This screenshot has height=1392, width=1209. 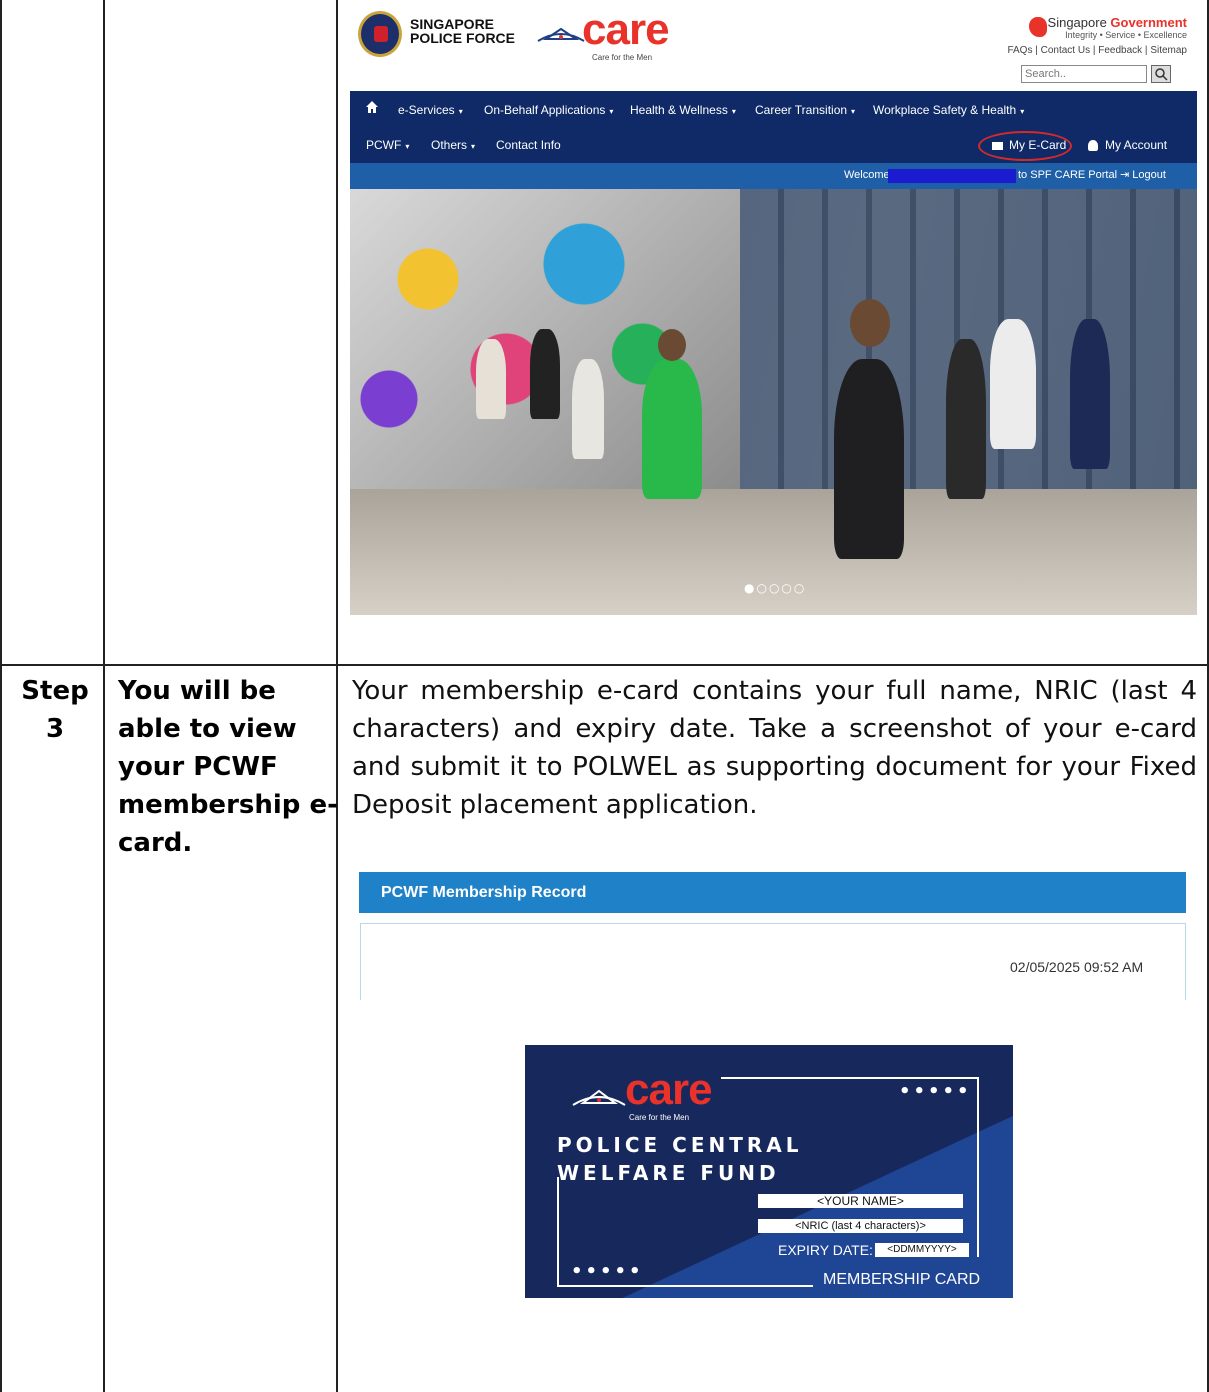 I want to click on search-button, so click(x=1161, y=74).